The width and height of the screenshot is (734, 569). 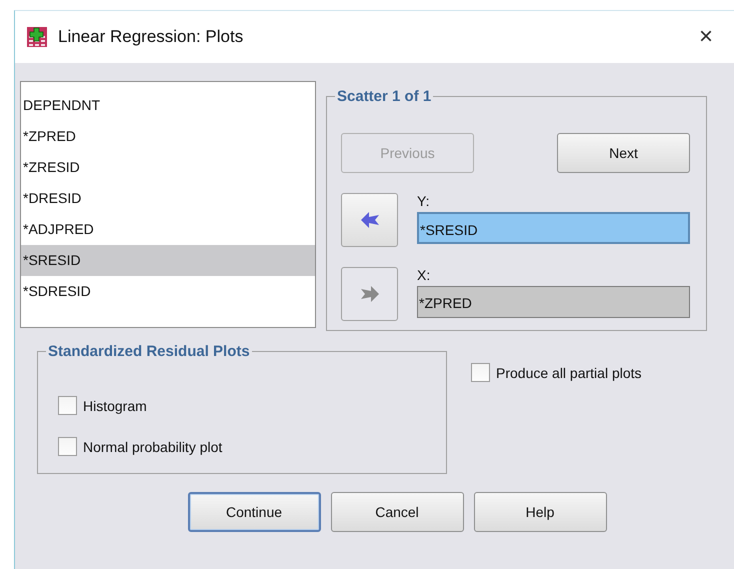 I want to click on app-icon, so click(x=37, y=37).